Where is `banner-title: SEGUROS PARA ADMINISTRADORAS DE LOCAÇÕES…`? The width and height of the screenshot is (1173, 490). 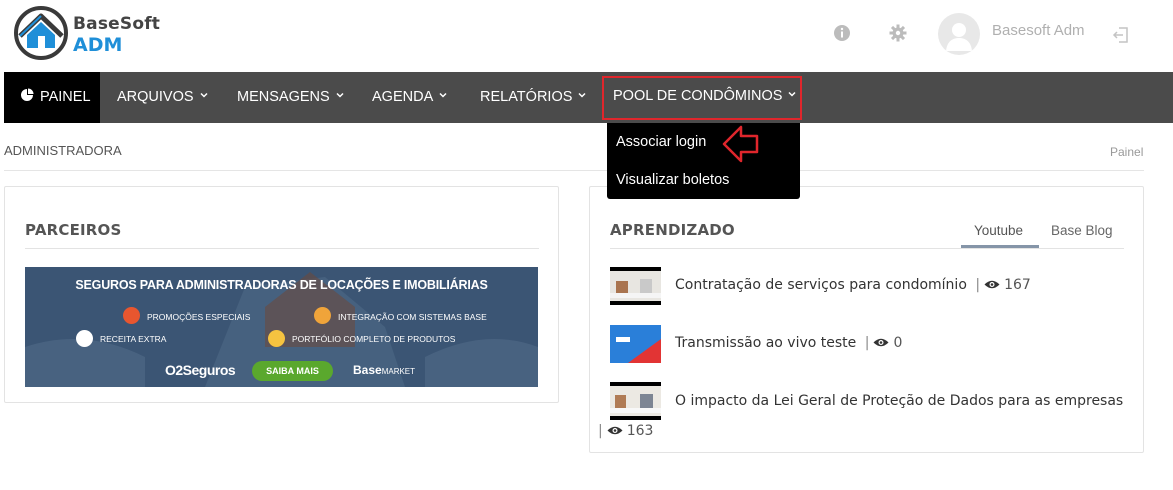
banner-title: SEGUROS PARA ADMINISTRADORAS DE LOCAÇÕES… is located at coordinates (281, 285).